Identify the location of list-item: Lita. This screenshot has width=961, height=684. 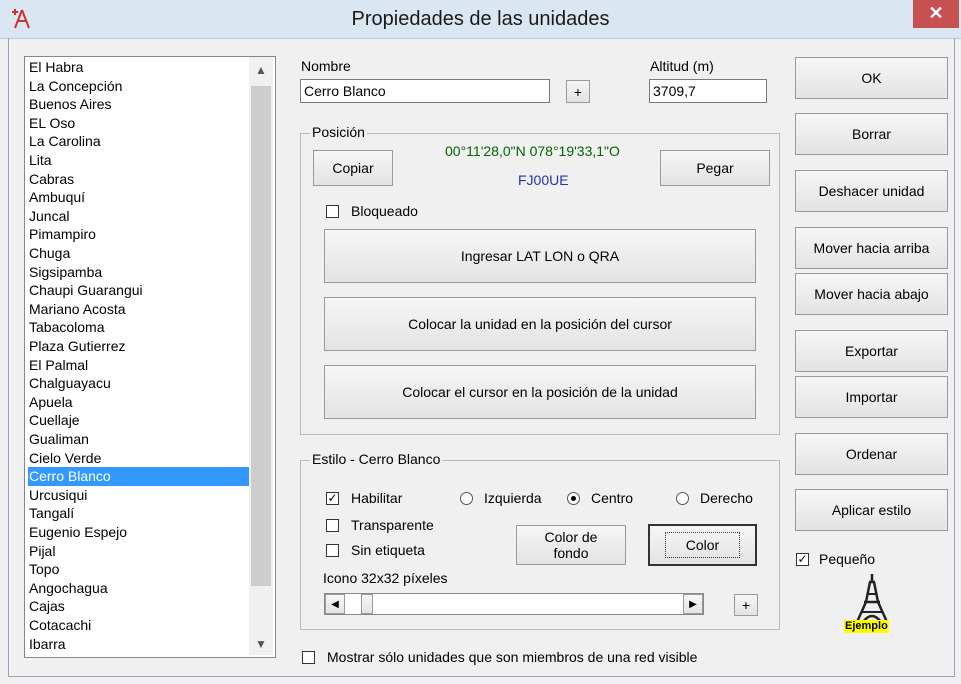
(139, 160).